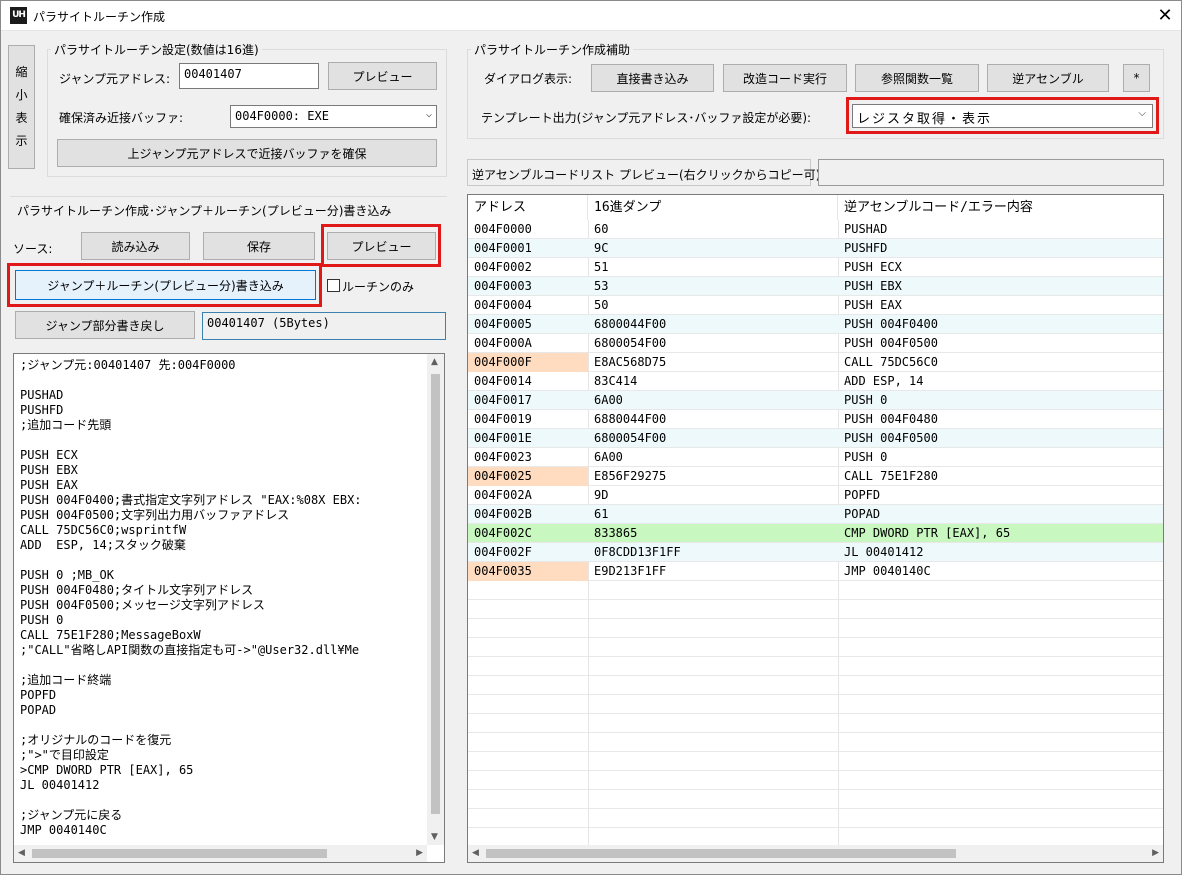  I want to click on save-button: 保存, so click(259, 246).